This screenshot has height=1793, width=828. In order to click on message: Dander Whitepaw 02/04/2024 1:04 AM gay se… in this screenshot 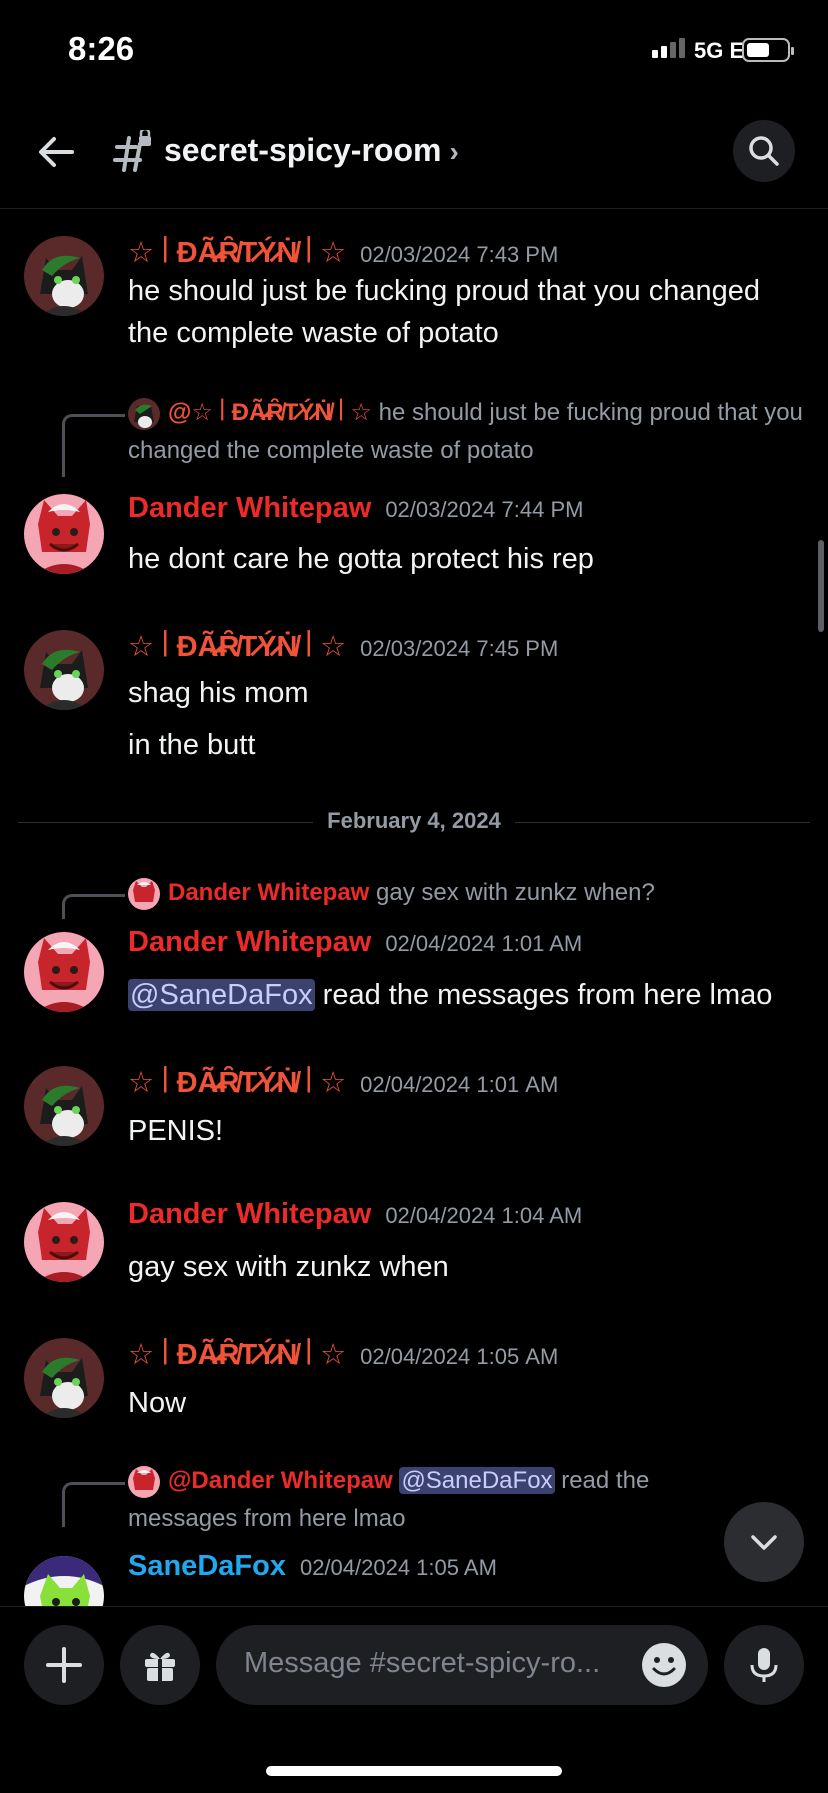, I will do `click(414, 1247)`.